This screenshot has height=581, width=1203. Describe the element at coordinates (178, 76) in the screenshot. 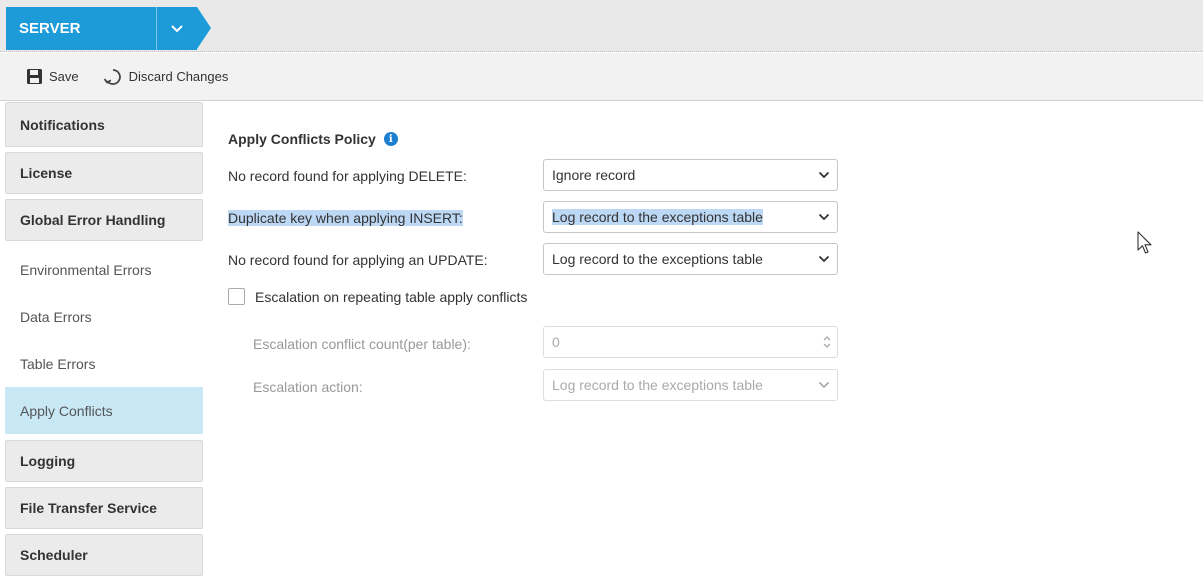

I see `discard-changes-label: Discard Changes` at that location.